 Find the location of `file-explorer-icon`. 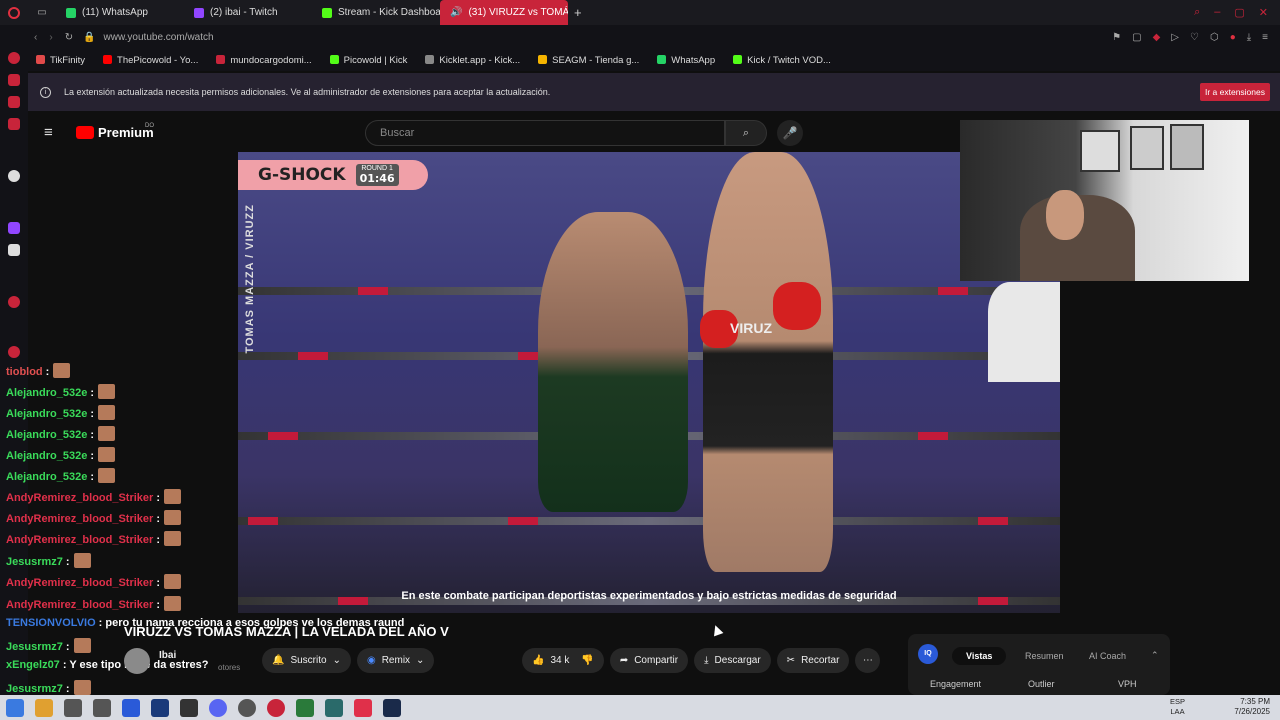

file-explorer-icon is located at coordinates (44, 707).